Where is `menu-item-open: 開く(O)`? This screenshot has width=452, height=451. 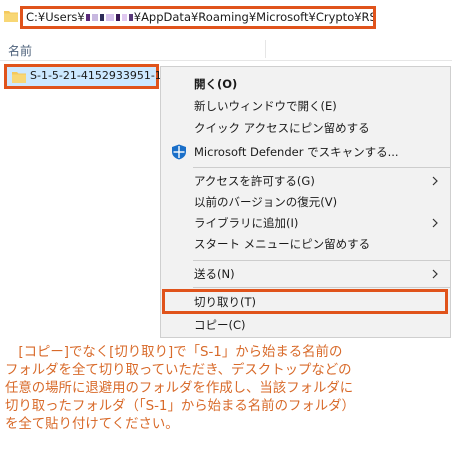
menu-item-open: 開く(O) is located at coordinates (305, 84).